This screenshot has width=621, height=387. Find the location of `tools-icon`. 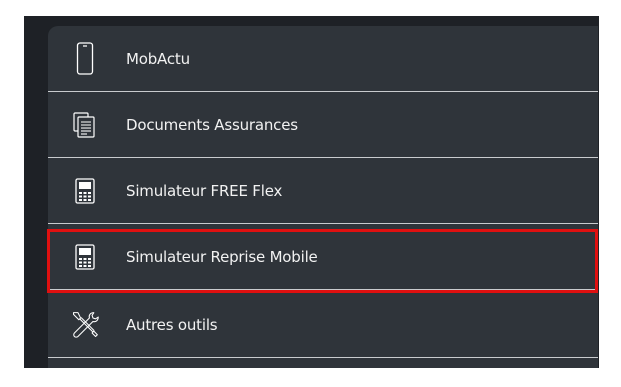

tools-icon is located at coordinates (85, 325).